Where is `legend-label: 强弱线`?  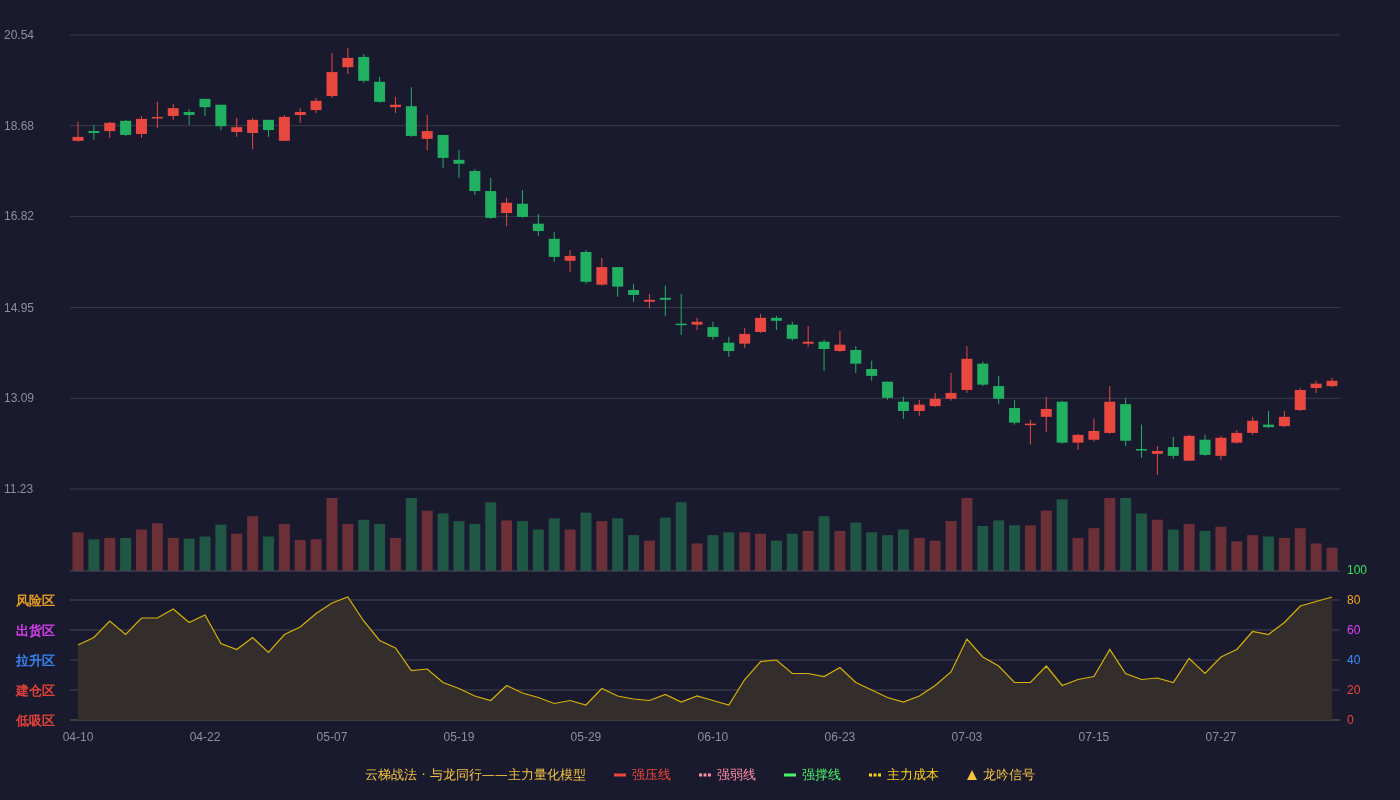 legend-label: 强弱线 is located at coordinates (736, 775).